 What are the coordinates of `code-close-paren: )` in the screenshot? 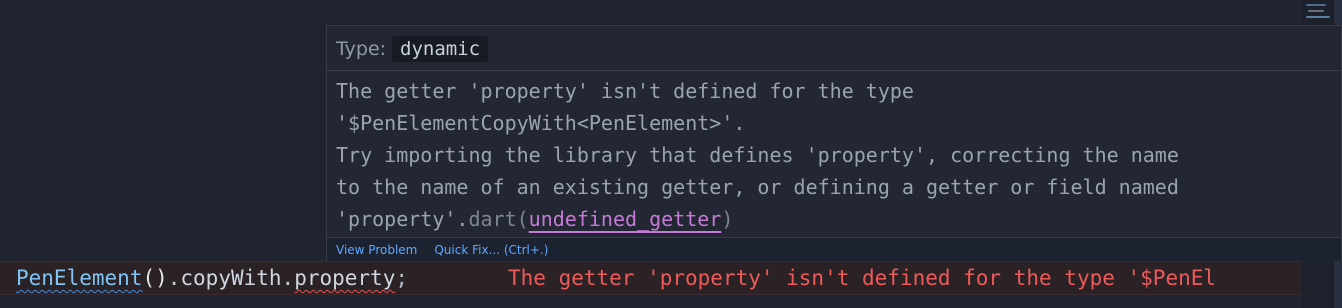 It's located at (727, 219).